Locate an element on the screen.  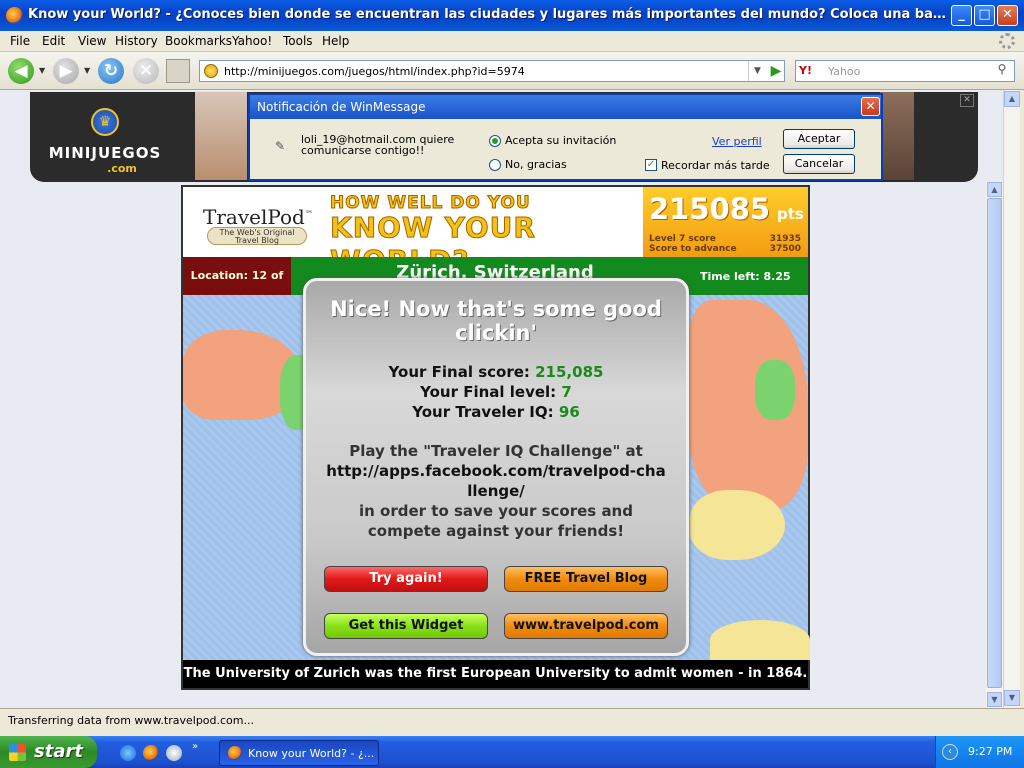
forward-dropdown-icon: ▼ is located at coordinates (87, 70).